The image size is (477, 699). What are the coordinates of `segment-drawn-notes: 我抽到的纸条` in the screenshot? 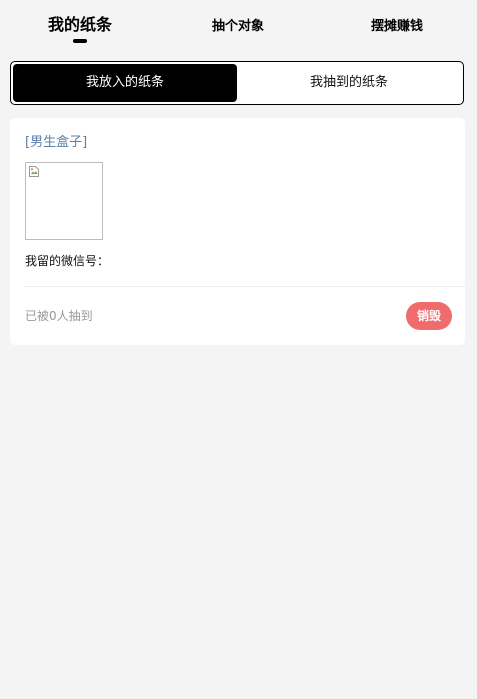 It's located at (349, 83).